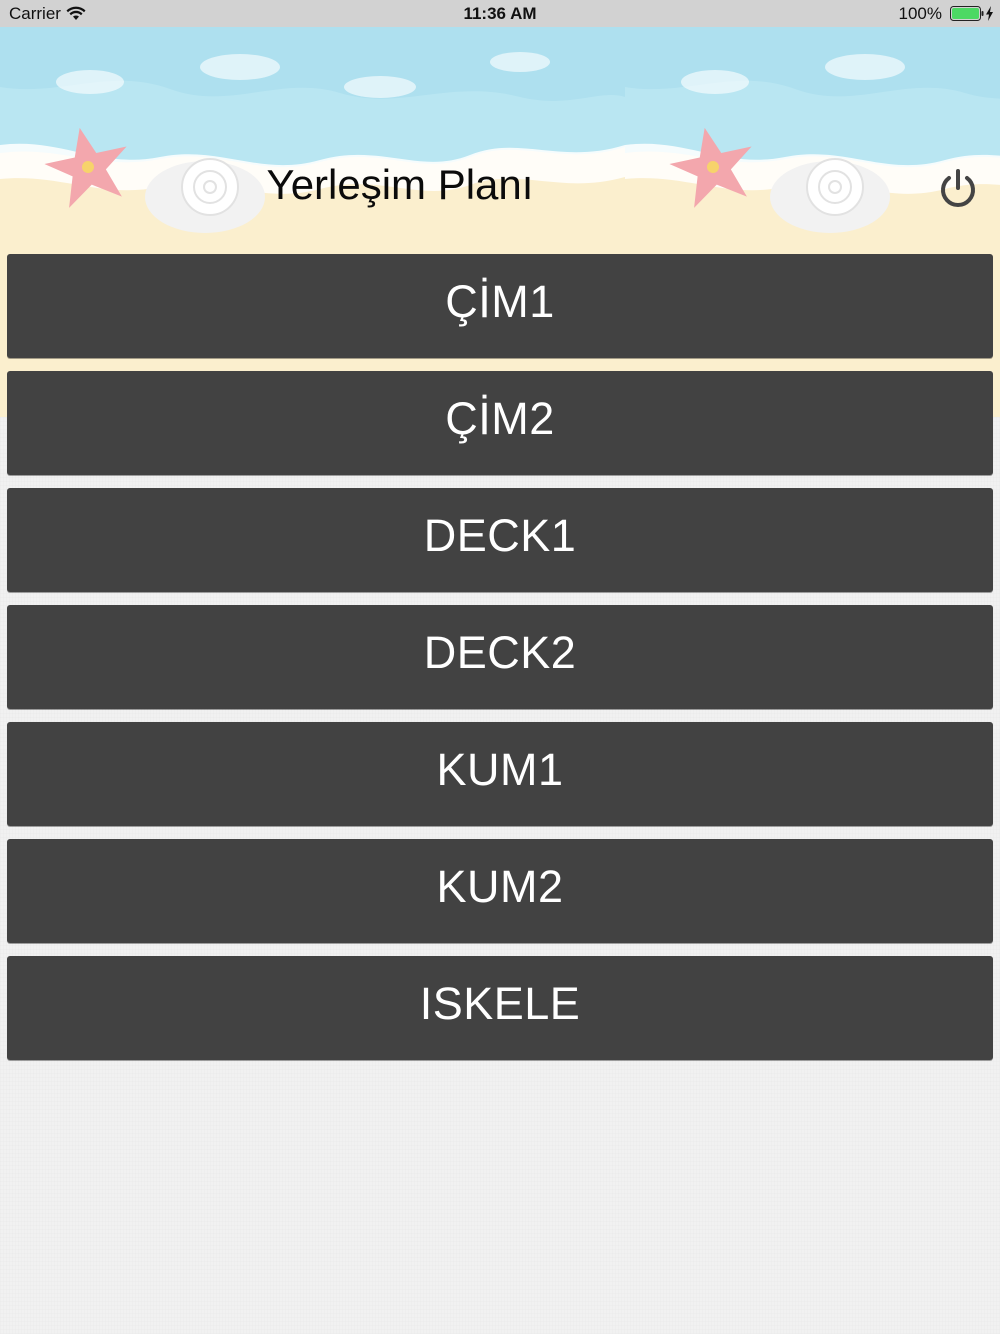 Image resolution: width=1000 pixels, height=1334 pixels. What do you see at coordinates (500, 301) in the screenshot?
I see `location-label: ÇİM1` at bounding box center [500, 301].